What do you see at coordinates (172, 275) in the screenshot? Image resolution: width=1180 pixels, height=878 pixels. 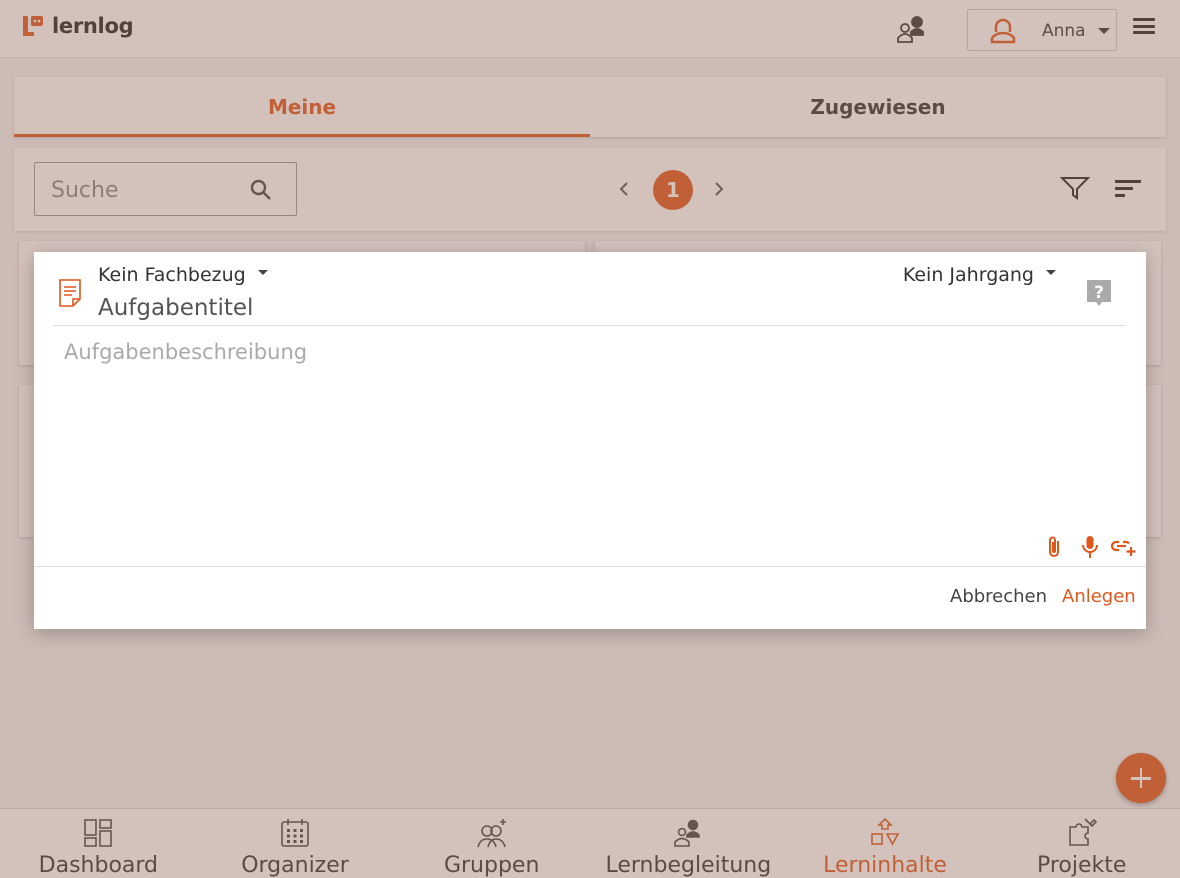 I see `subject-label: Kein Fachbezug` at bounding box center [172, 275].